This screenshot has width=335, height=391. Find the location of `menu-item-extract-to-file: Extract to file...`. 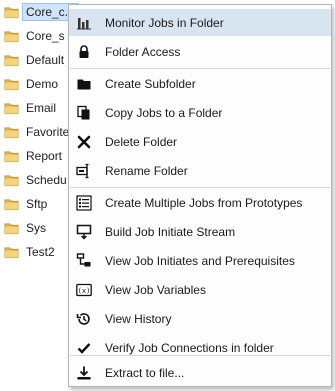

menu-item-extract-to-file: Extract to file... is located at coordinates (200, 372).